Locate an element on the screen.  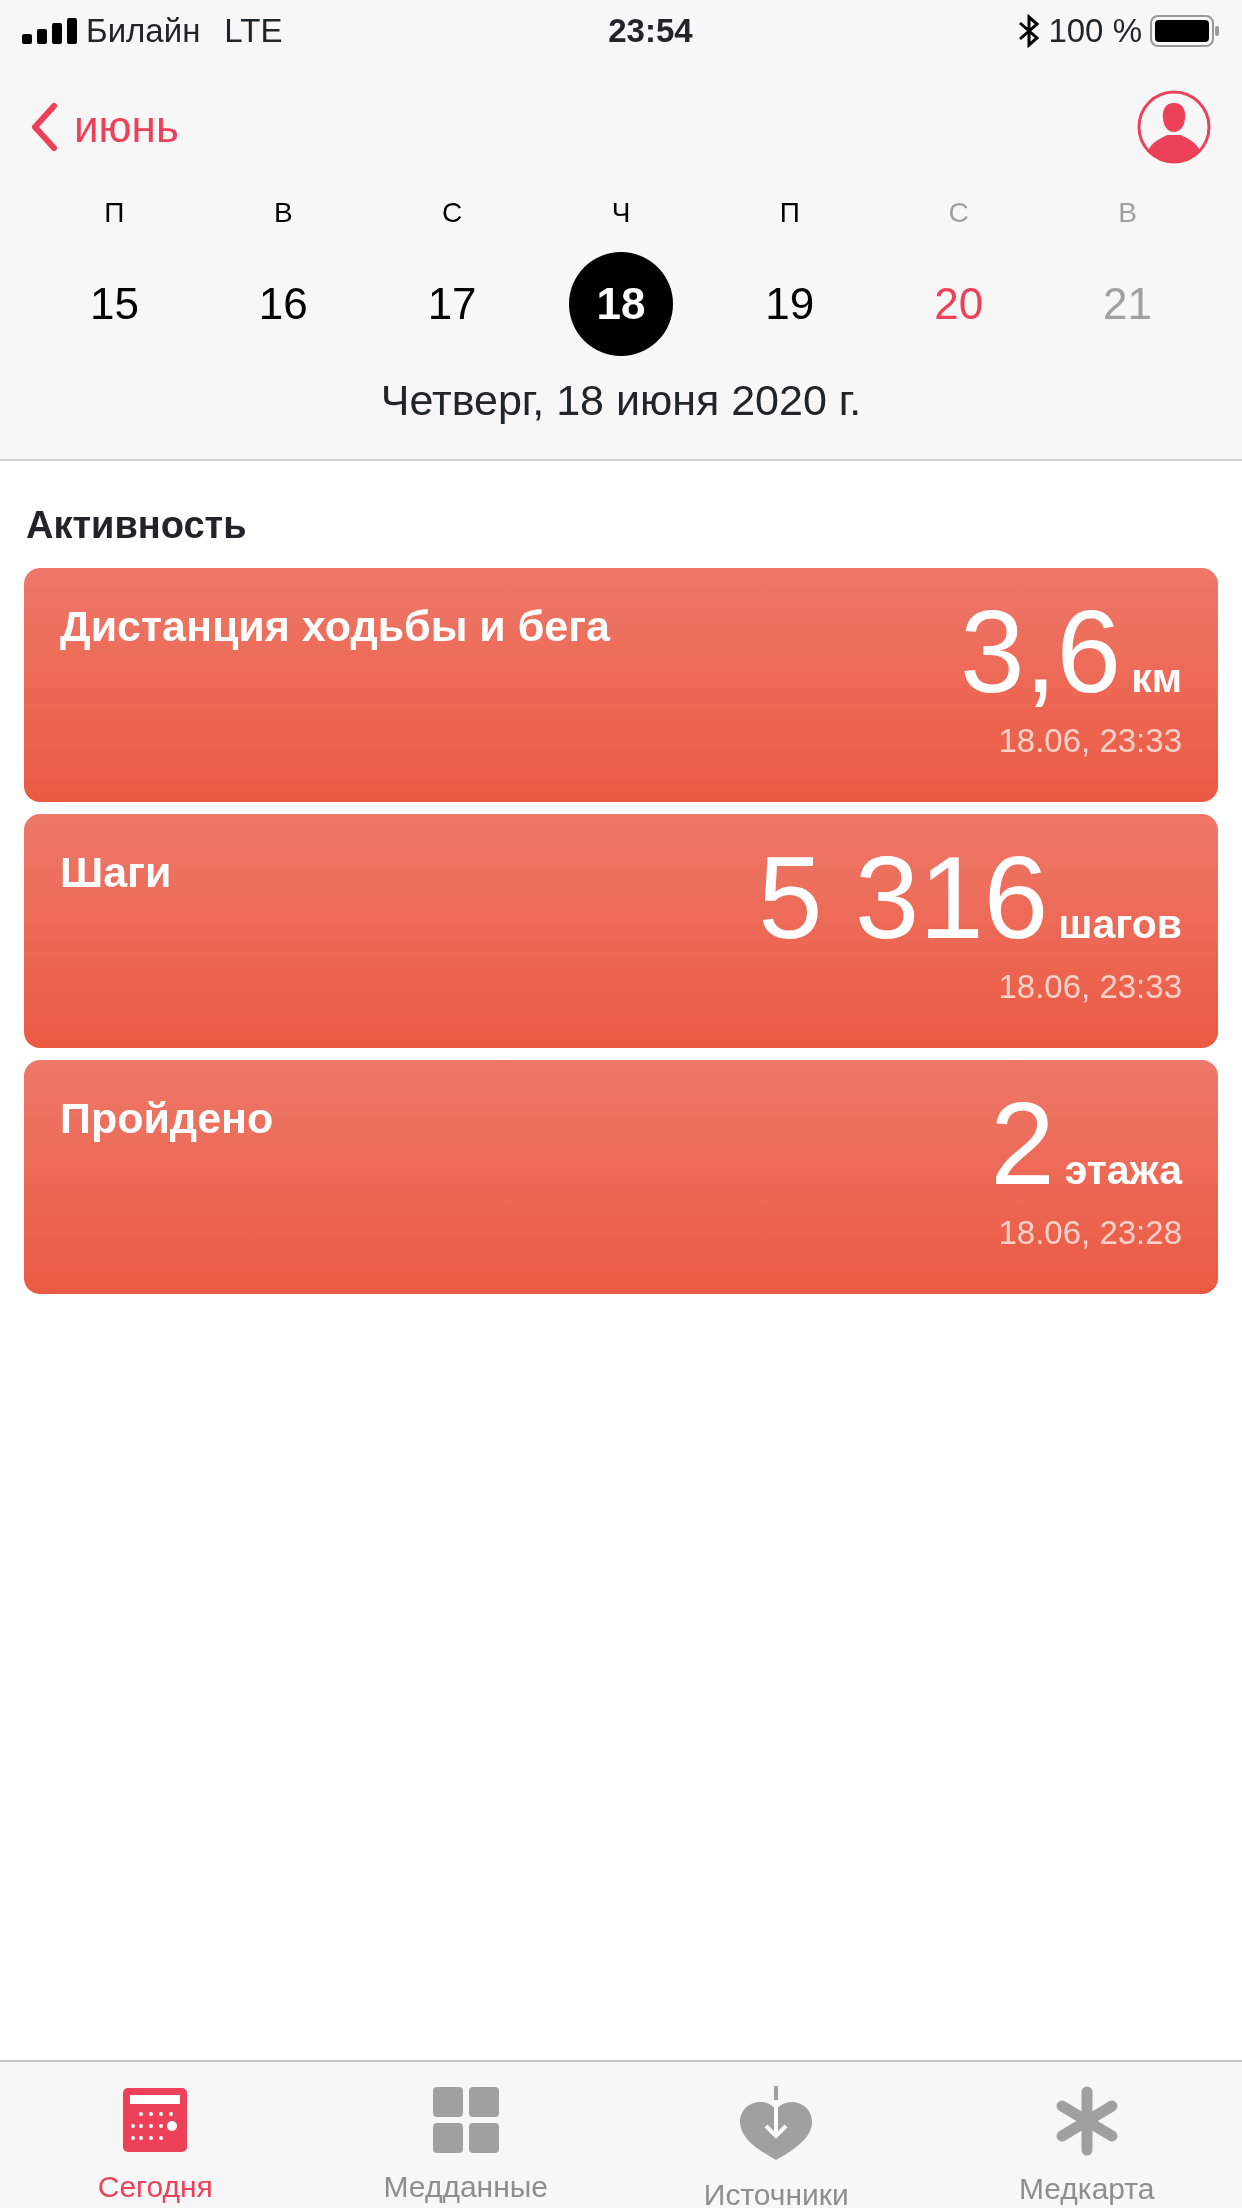
metric-title: Шаги is located at coordinates (116, 872).